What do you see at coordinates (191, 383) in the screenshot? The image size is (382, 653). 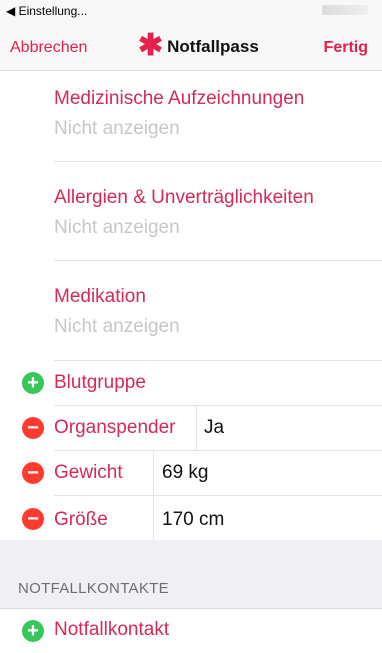 I see `blood-type-row: + Blutgruppe` at bounding box center [191, 383].